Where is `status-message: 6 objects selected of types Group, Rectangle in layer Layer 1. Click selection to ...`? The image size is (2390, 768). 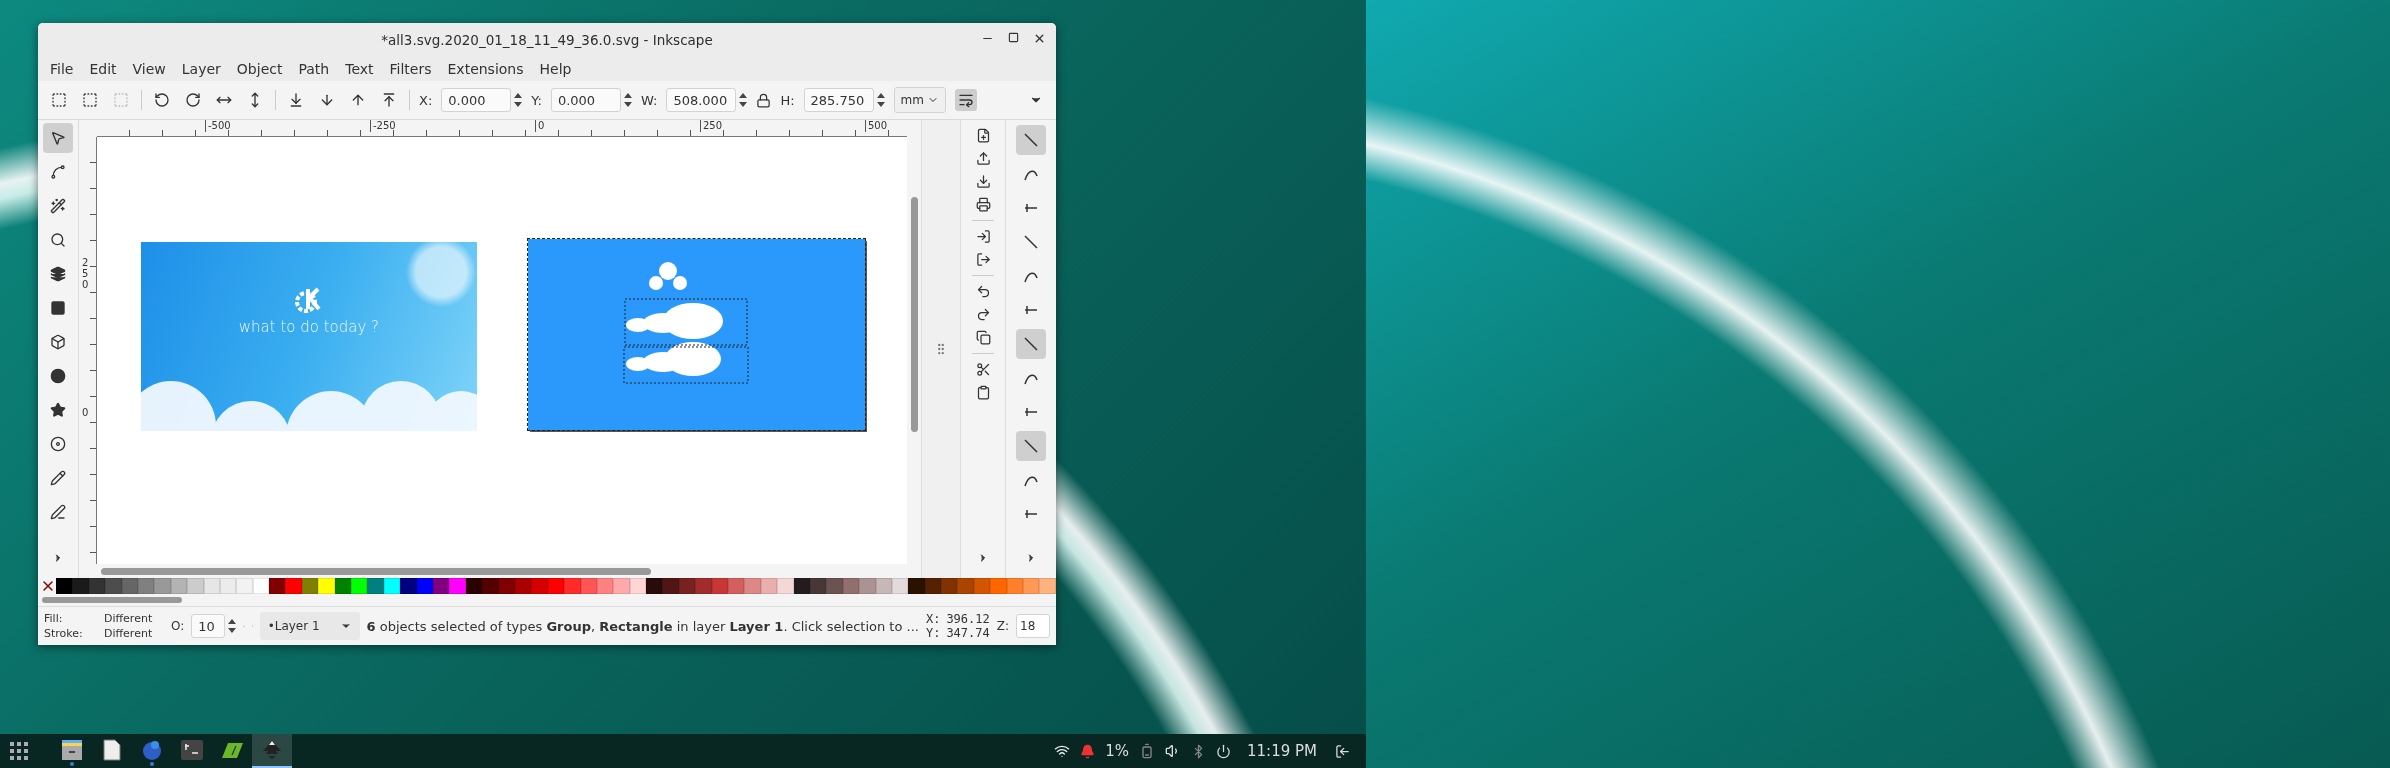
status-message: 6 objects selected of types Group, Rectangle in layer Layer 1. Click selection to ... is located at coordinates (642, 626).